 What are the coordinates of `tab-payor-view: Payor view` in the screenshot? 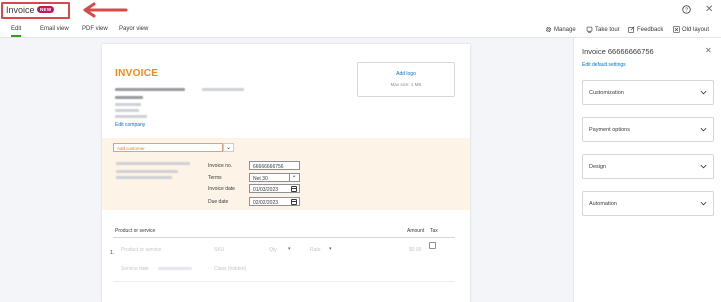 It's located at (133, 29).